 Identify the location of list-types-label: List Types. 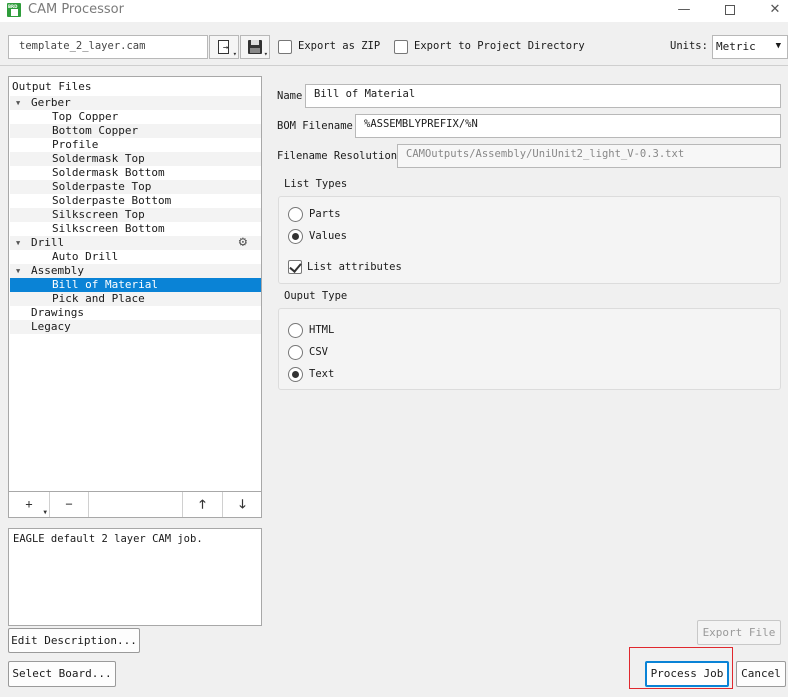
(316, 184).